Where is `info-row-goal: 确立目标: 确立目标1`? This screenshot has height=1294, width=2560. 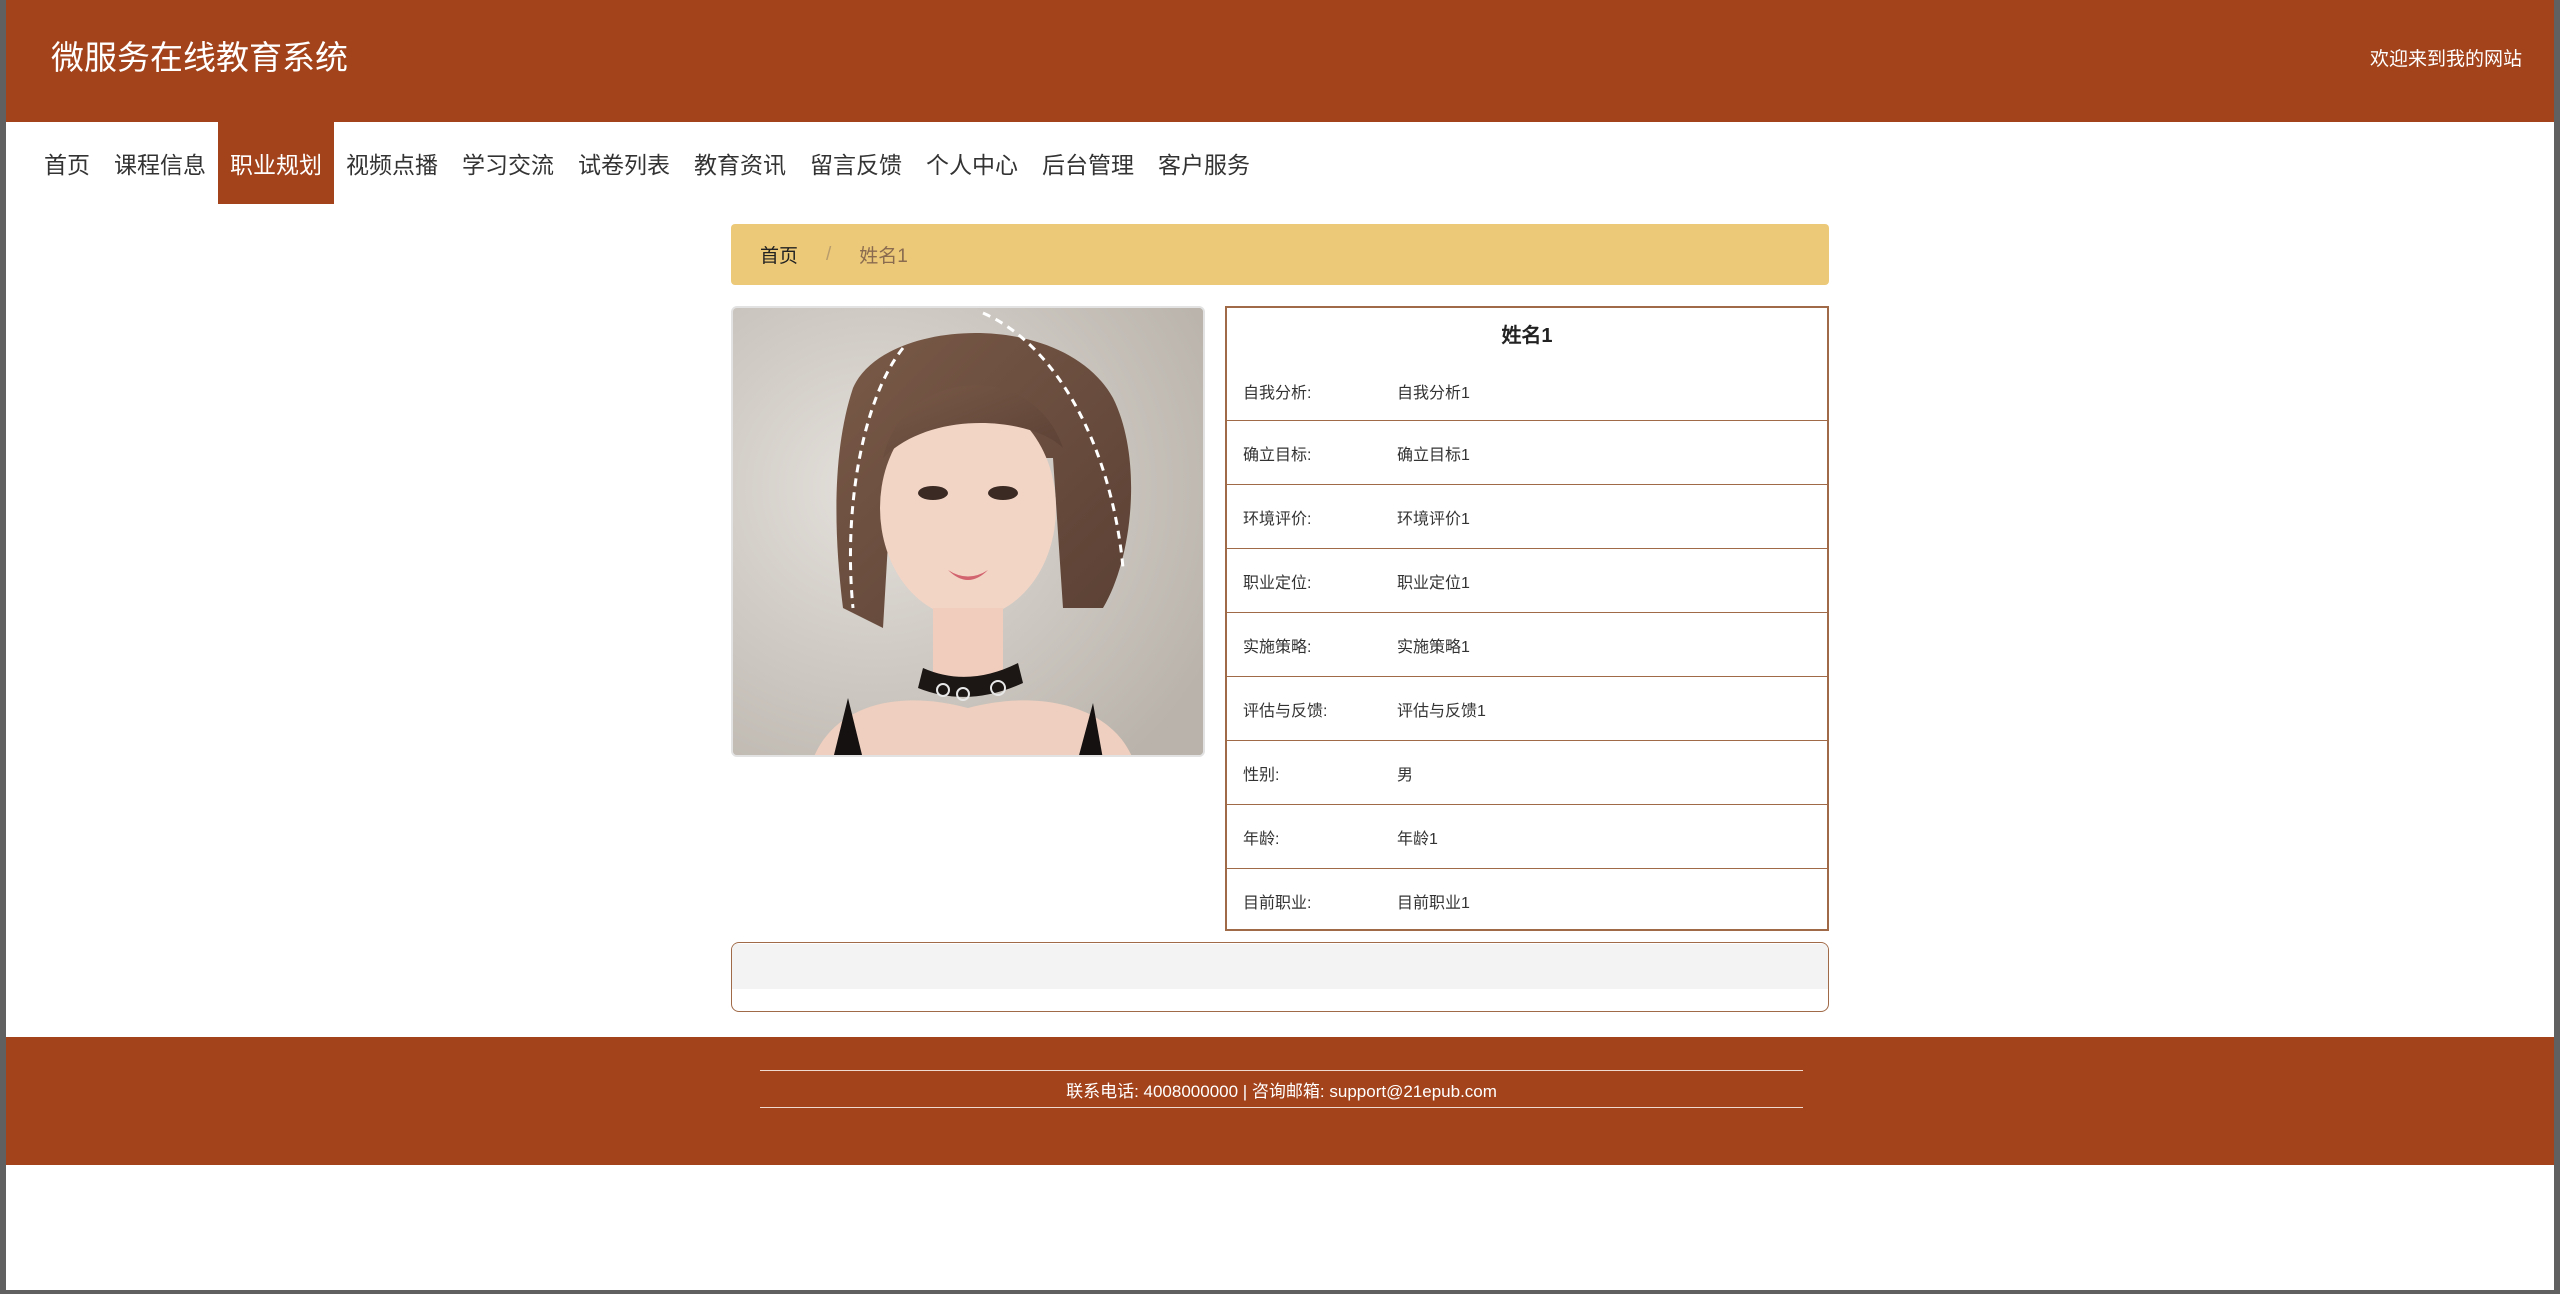 info-row-goal: 确立目标: 确立目标1 is located at coordinates (1527, 453).